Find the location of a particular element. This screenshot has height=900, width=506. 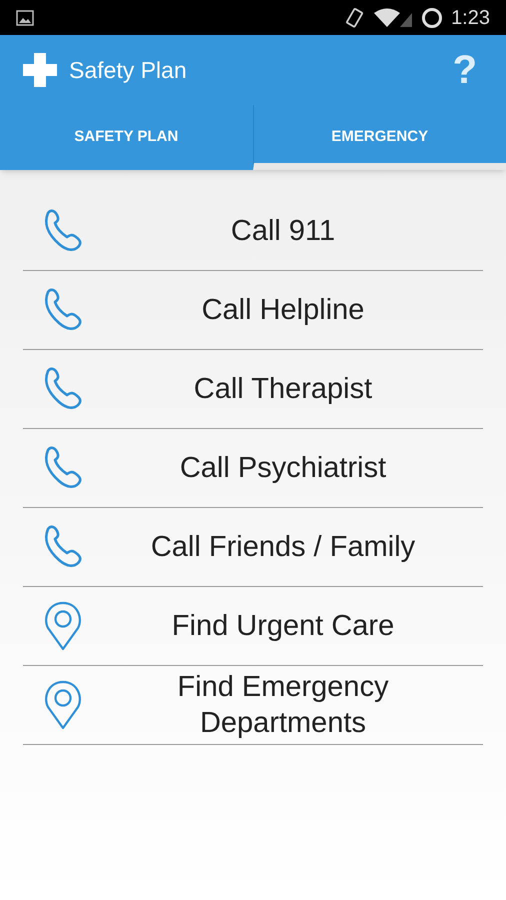

action-item: Call Psychiatrist is located at coordinates (253, 468).